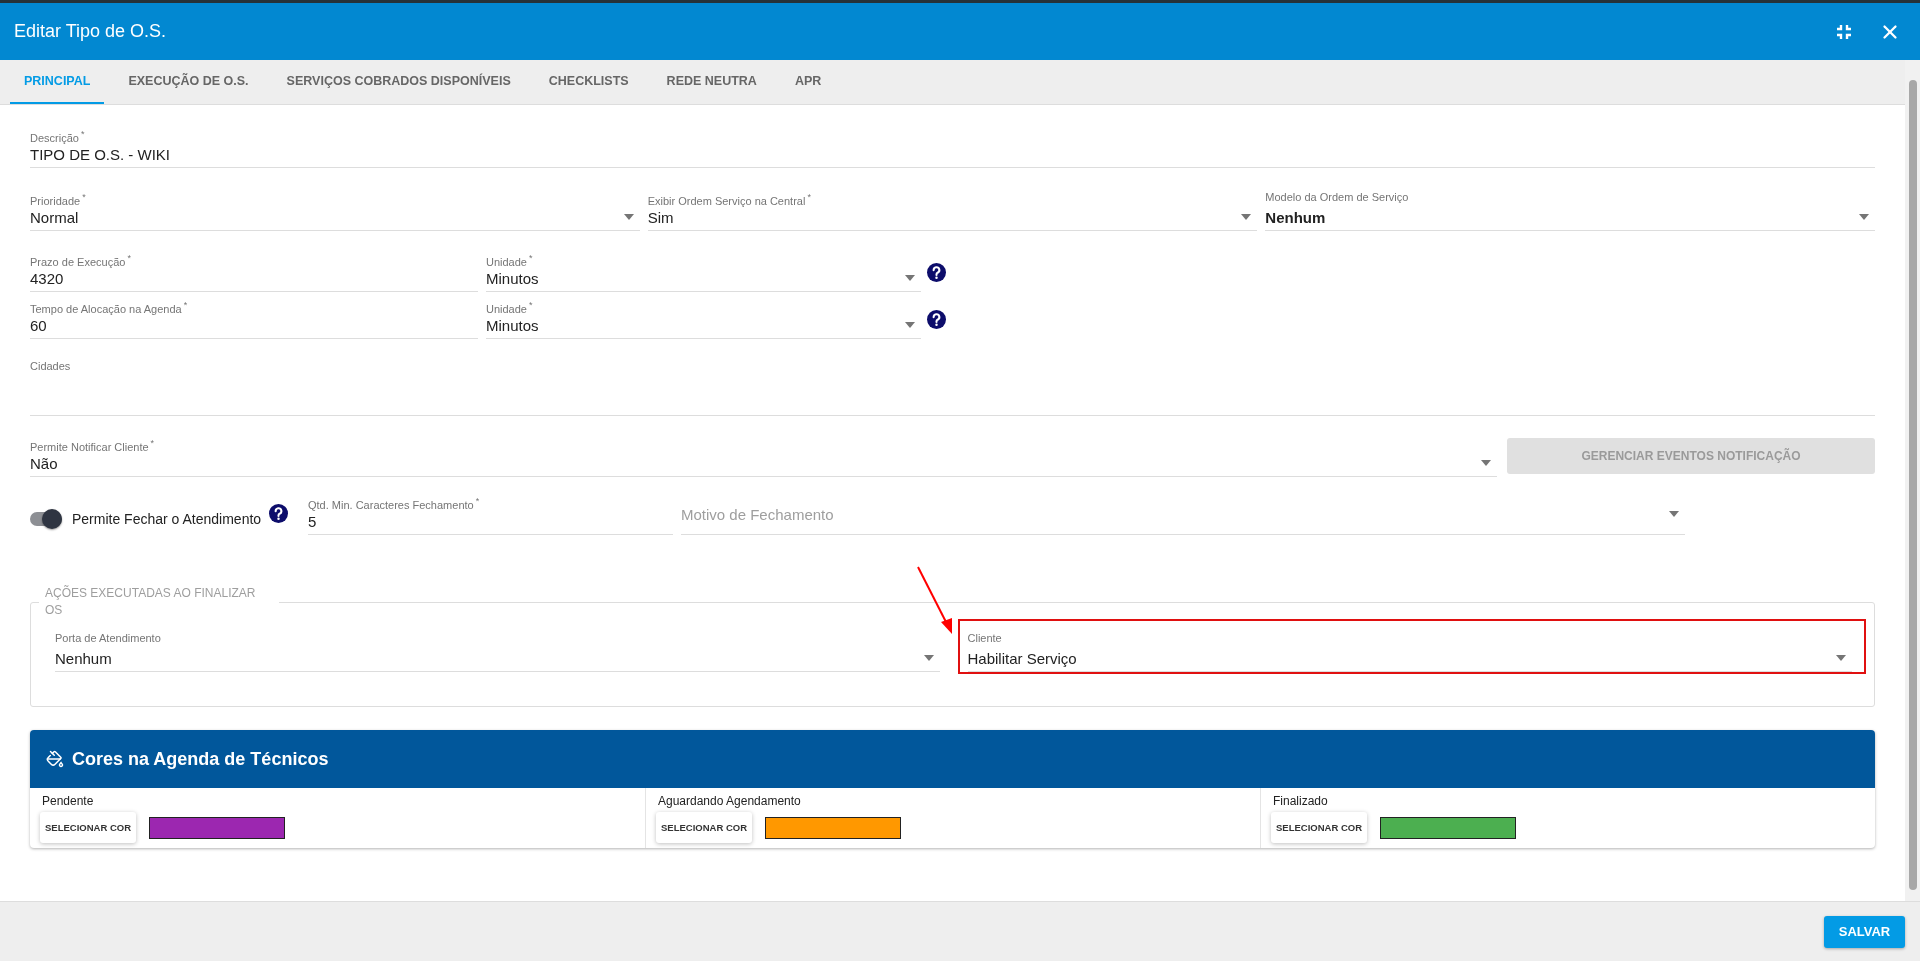 The width and height of the screenshot is (1920, 961). I want to click on select-field: Prioridade$^{*}$ Normal, so click(335, 210).